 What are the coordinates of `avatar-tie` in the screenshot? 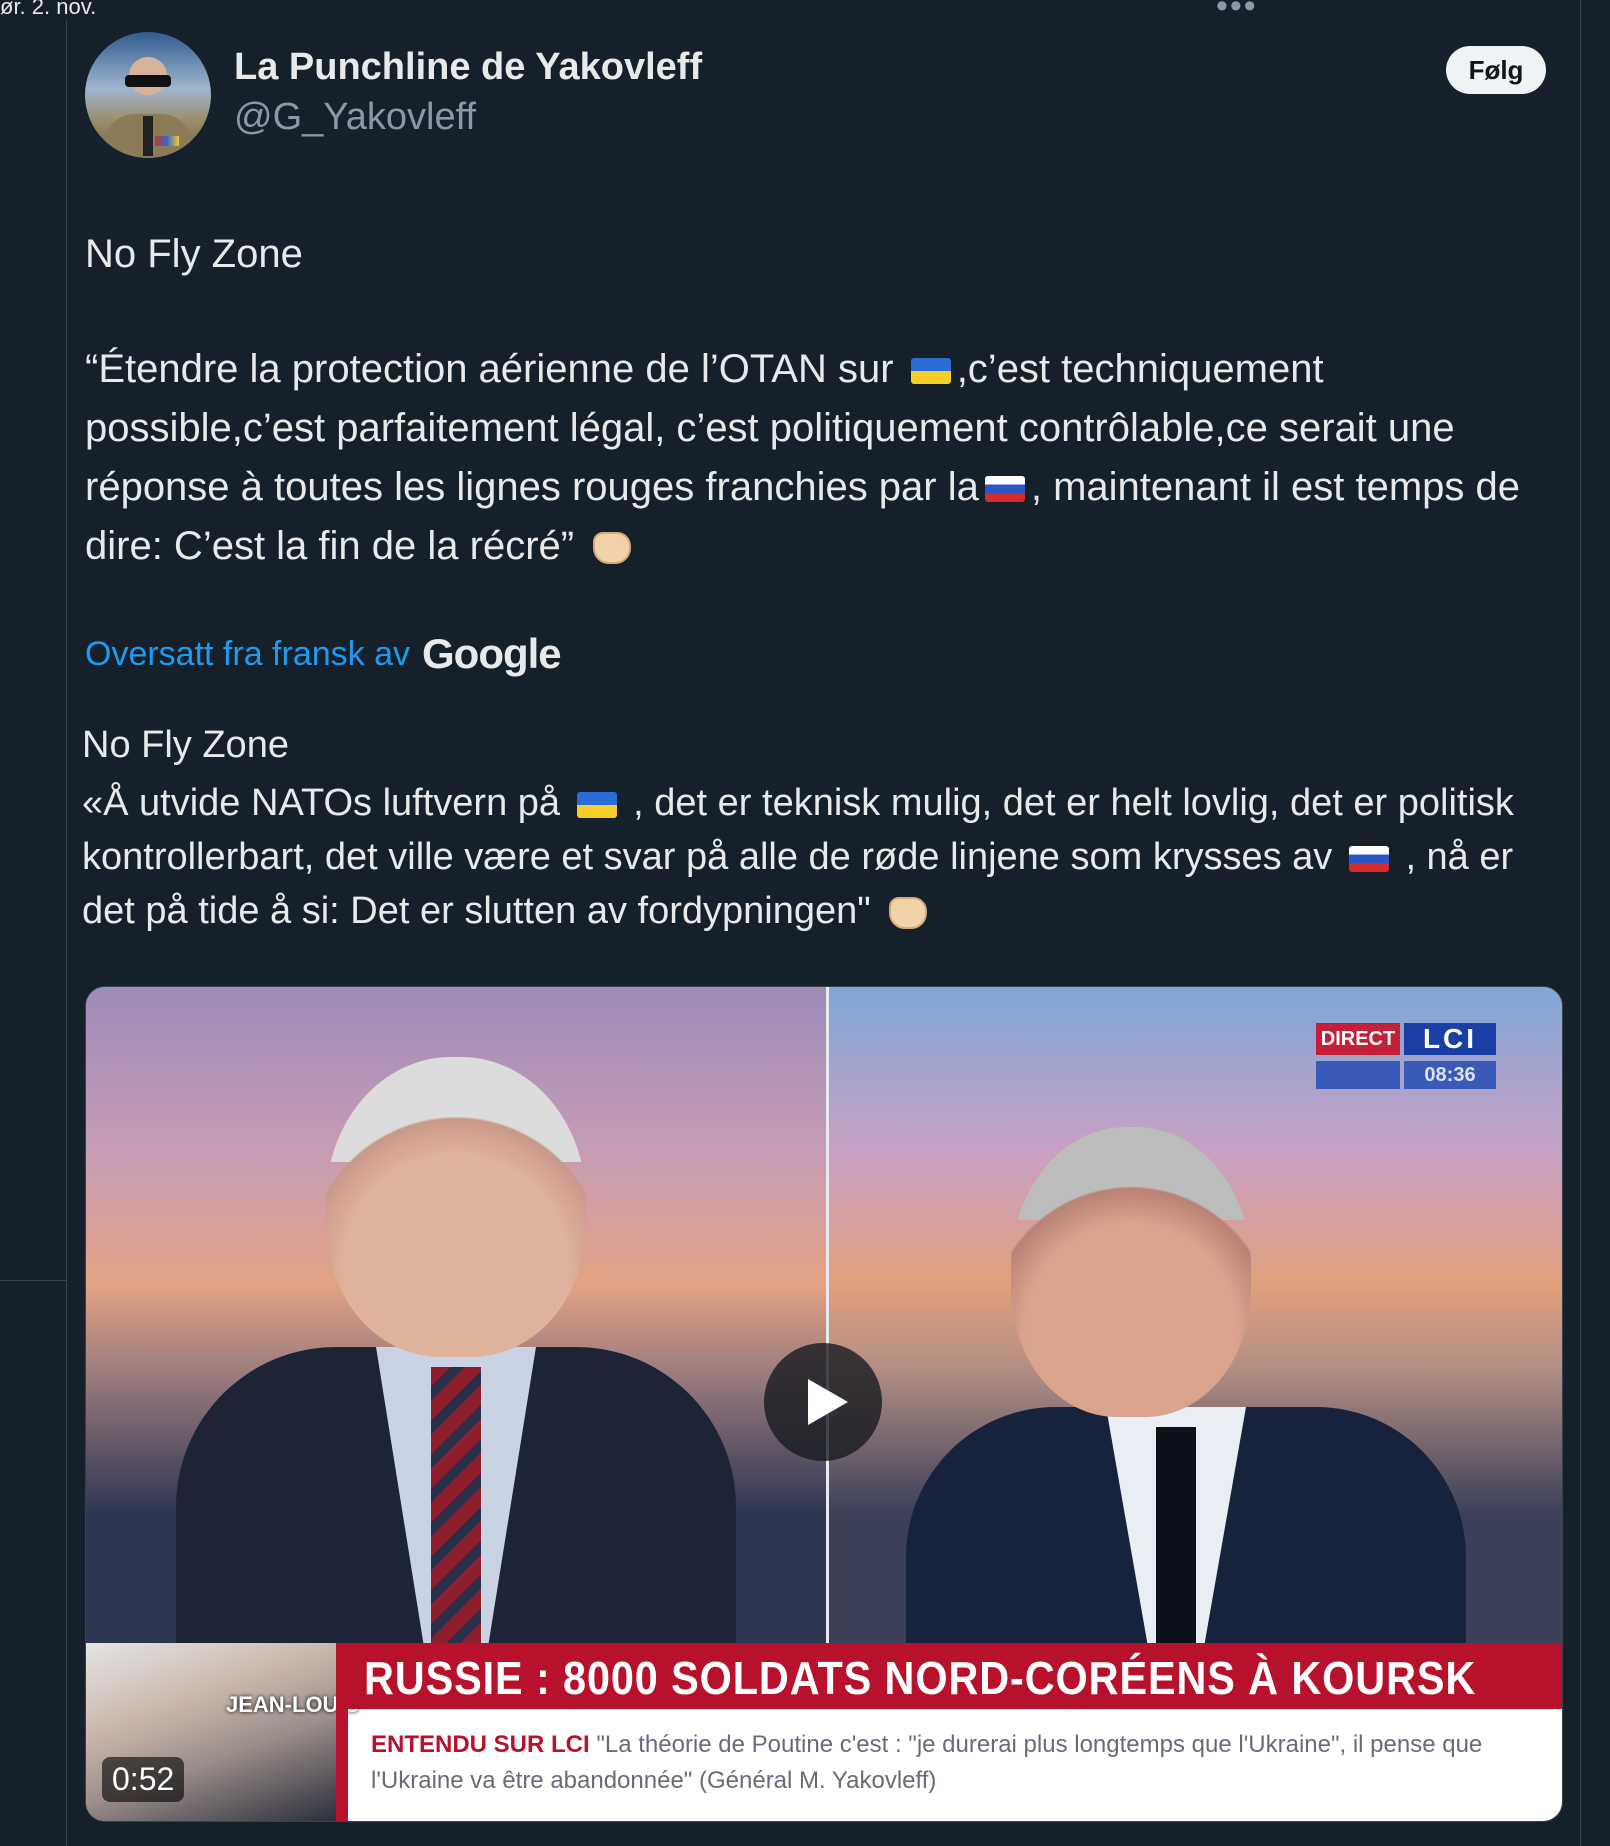 It's located at (148, 136).